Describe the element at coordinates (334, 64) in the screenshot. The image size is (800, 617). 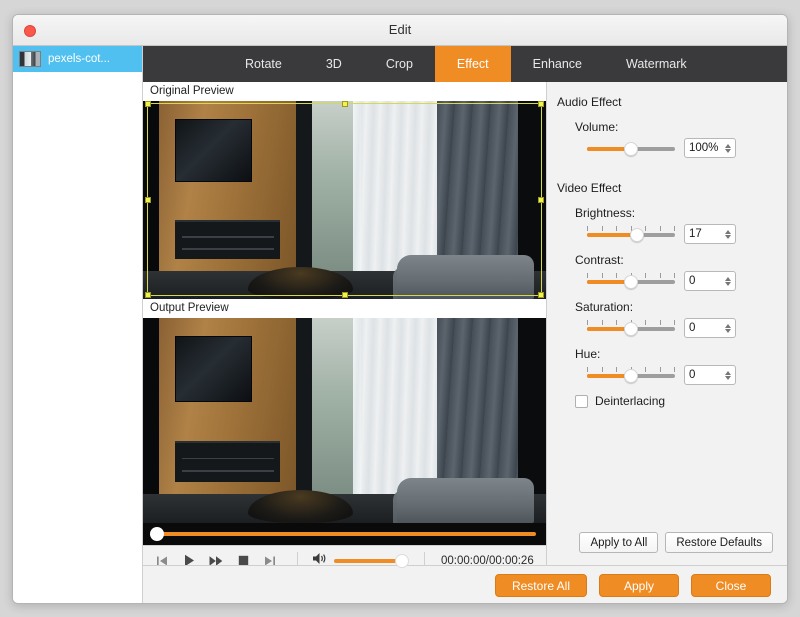
I see `tab-3d: 3D` at that location.